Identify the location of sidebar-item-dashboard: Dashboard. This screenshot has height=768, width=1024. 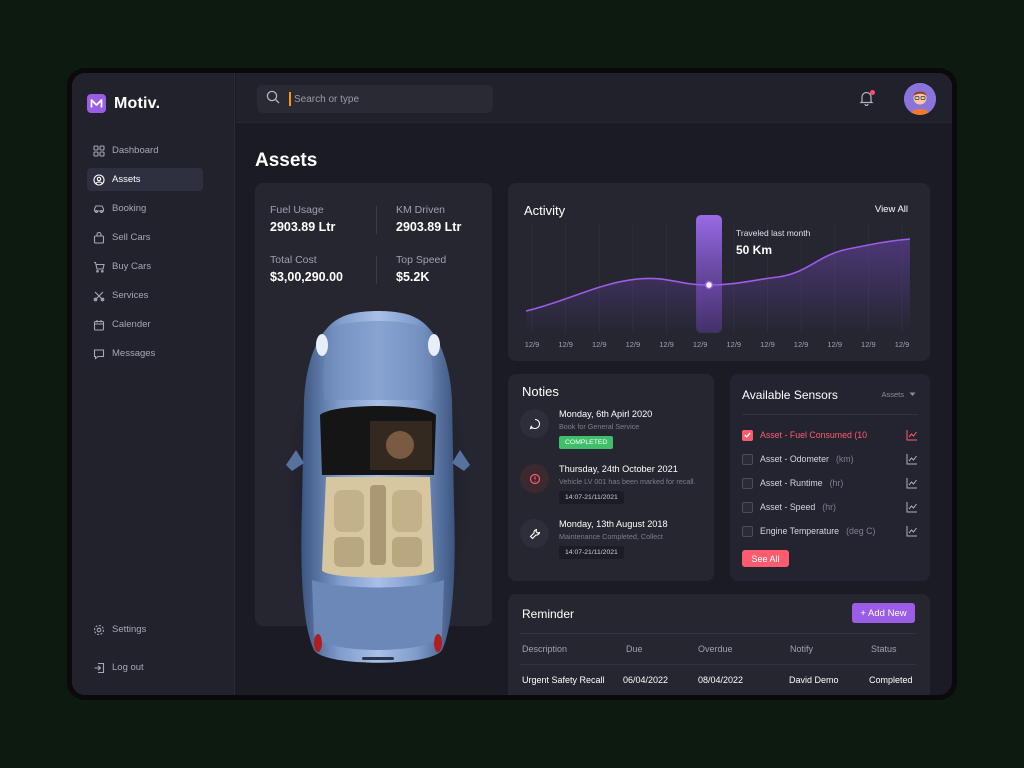
(145, 150).